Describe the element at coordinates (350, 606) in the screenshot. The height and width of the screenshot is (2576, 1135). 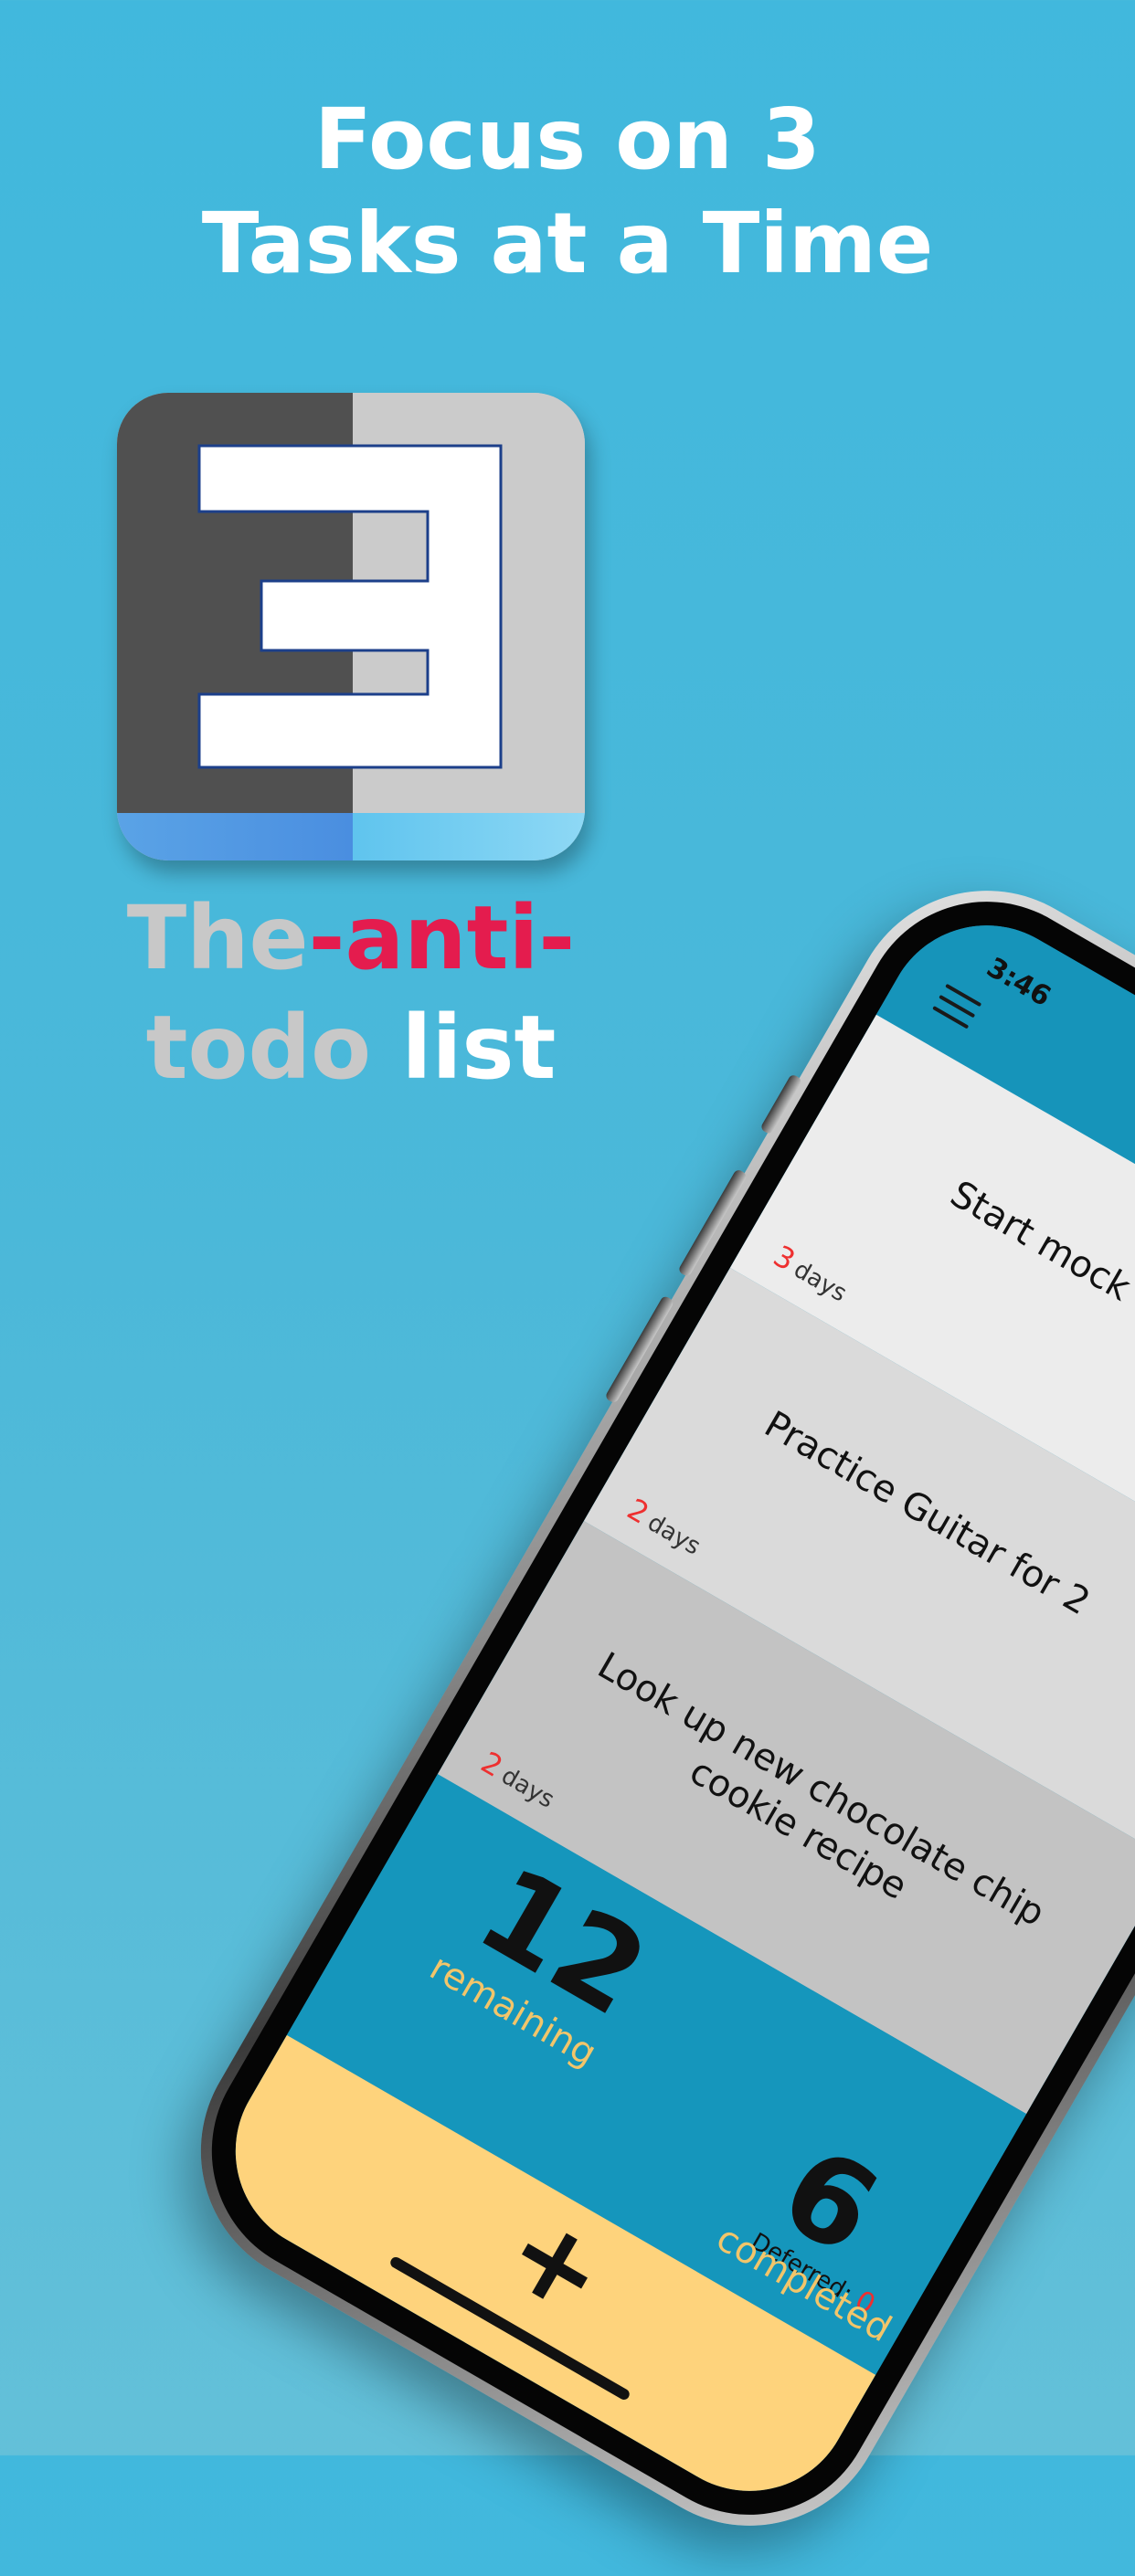
I see `three-glyph-icon` at that location.